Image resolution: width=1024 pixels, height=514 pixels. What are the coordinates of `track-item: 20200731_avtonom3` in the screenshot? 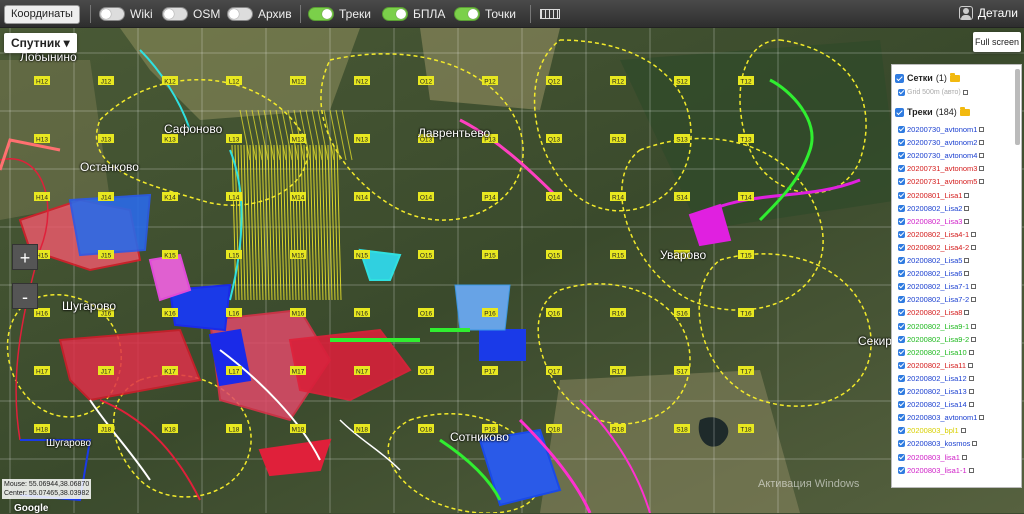 It's located at (941, 168).